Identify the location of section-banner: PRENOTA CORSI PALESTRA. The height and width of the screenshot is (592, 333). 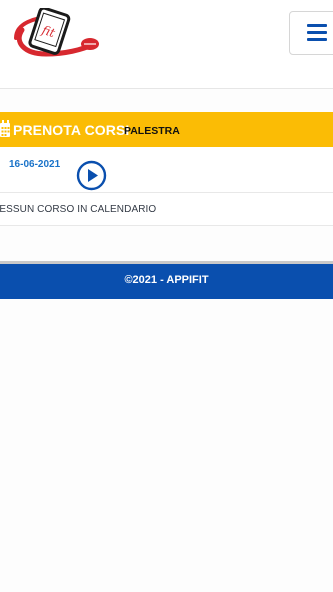
(166, 129).